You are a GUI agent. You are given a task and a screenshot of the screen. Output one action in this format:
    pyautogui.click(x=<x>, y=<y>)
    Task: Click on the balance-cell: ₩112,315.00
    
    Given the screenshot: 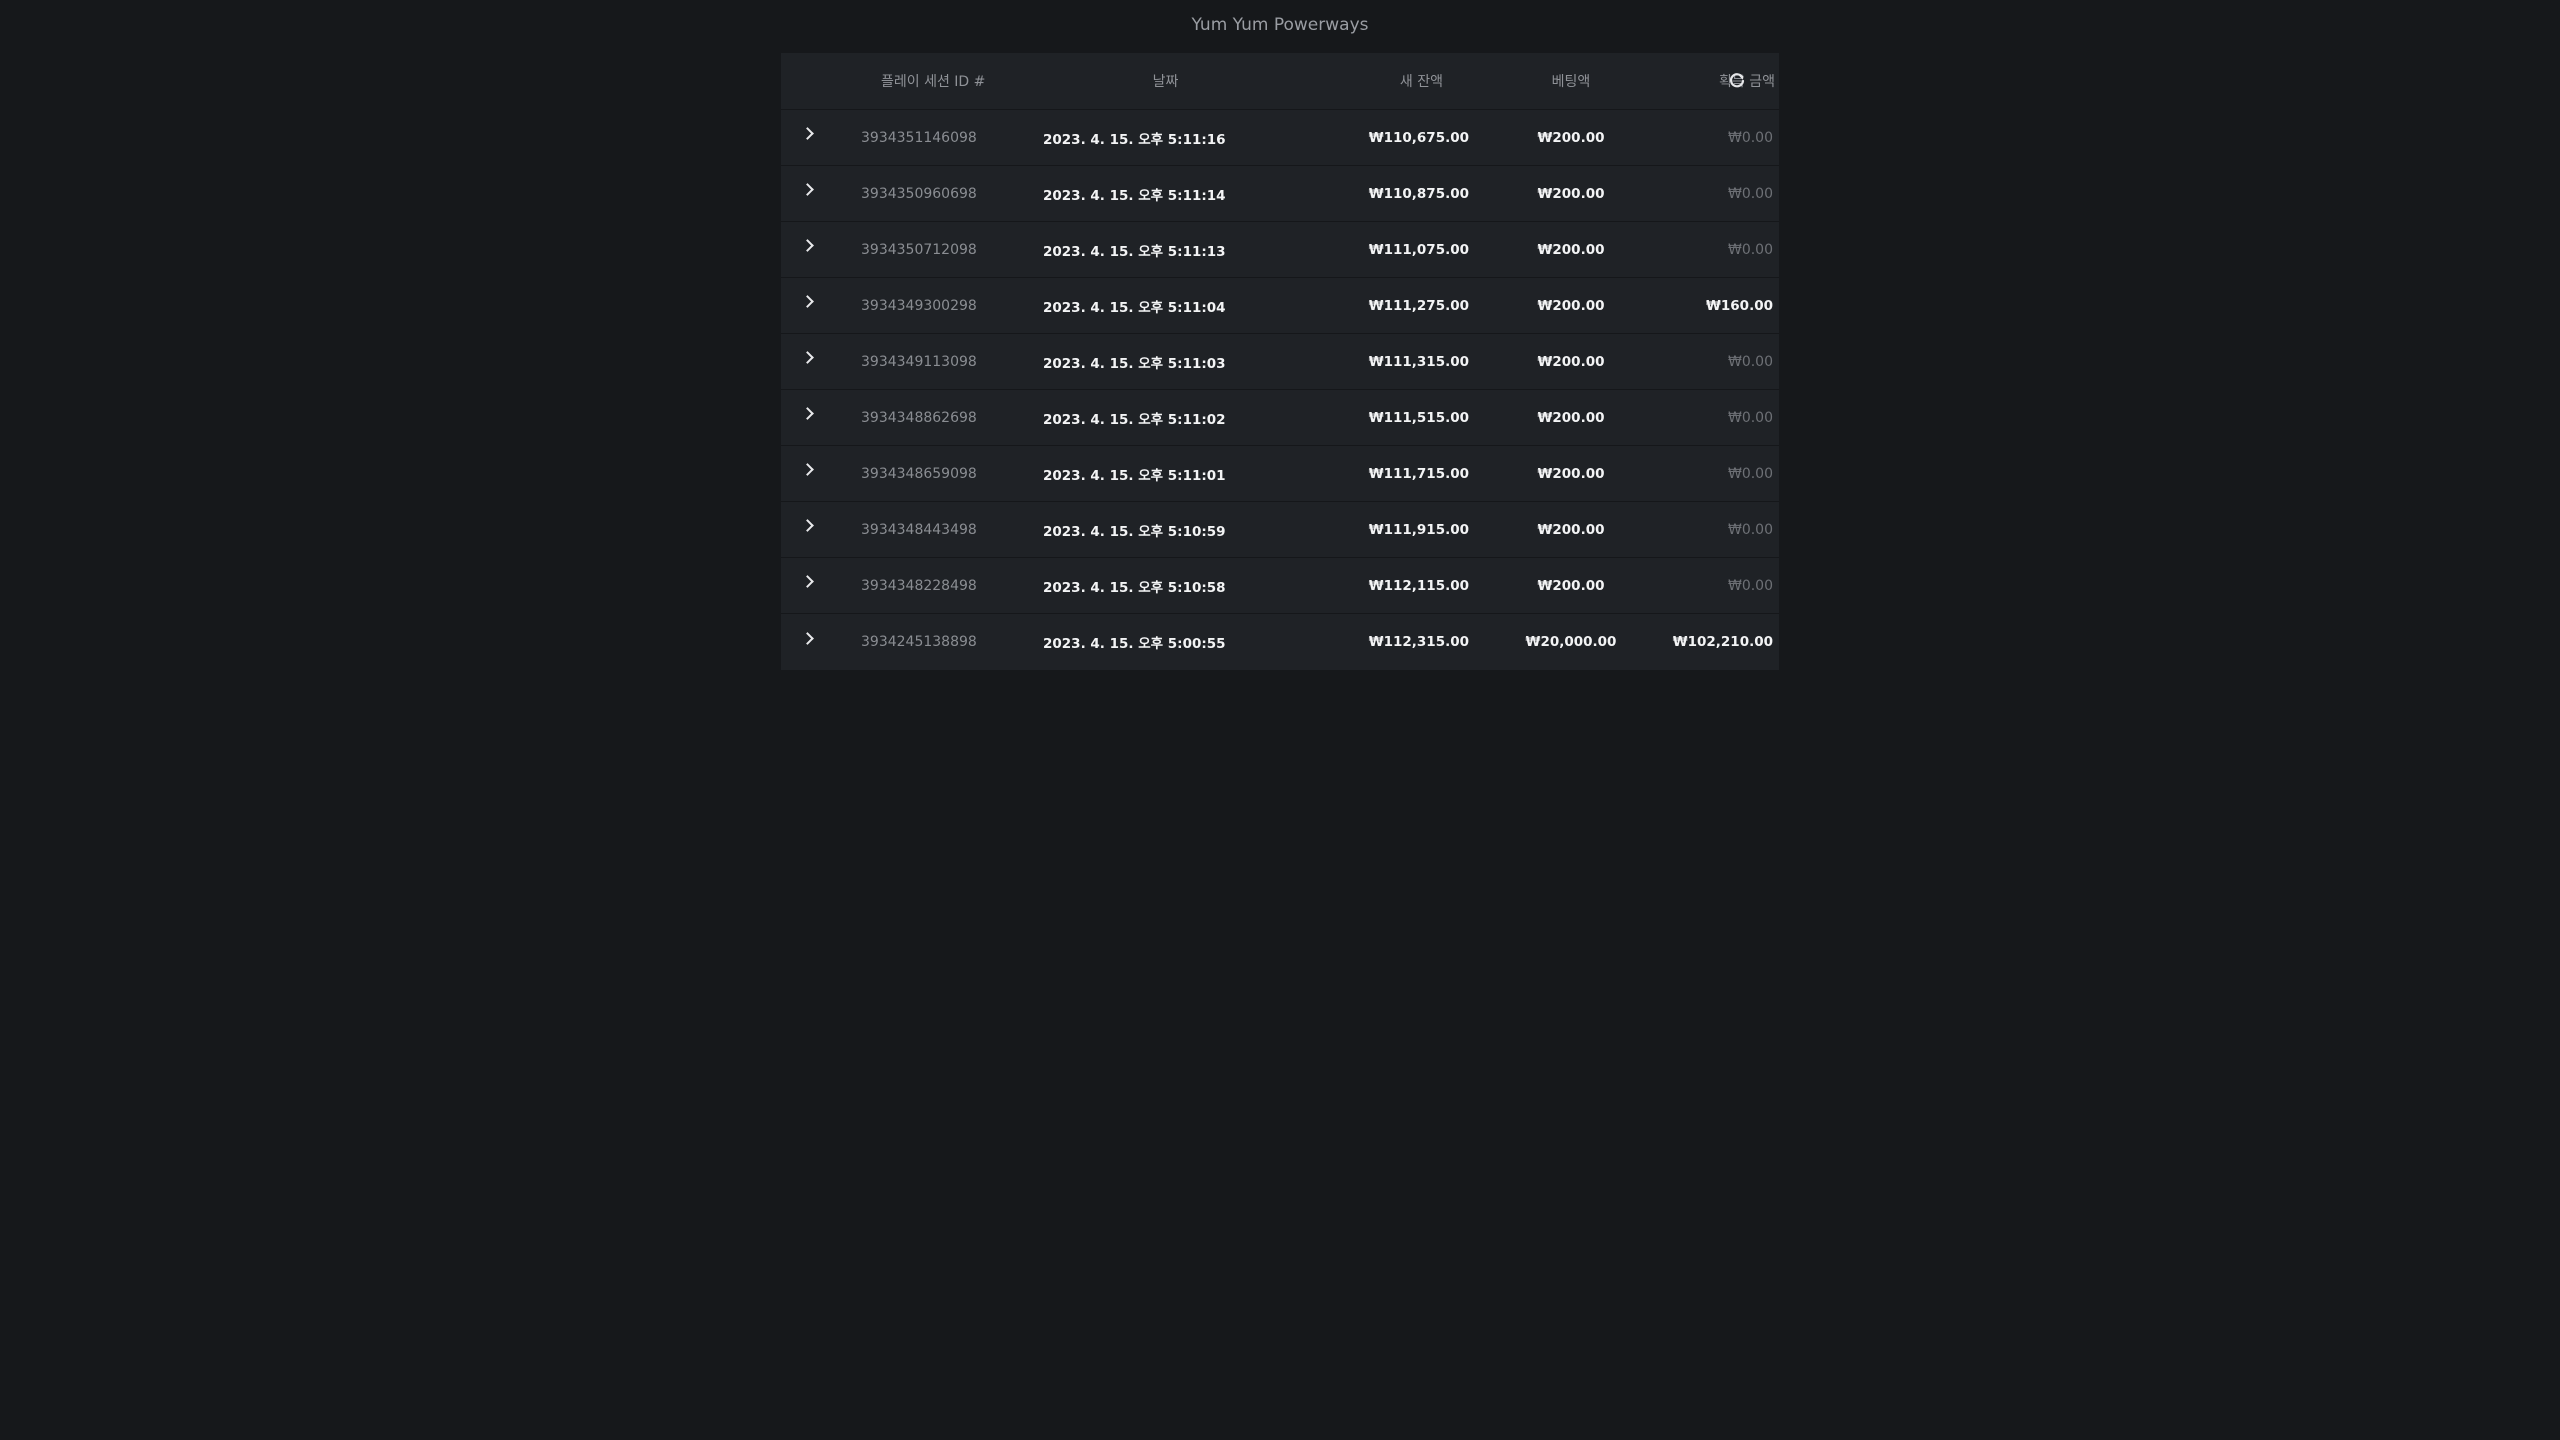 What is the action you would take?
    pyautogui.click(x=1375, y=642)
    